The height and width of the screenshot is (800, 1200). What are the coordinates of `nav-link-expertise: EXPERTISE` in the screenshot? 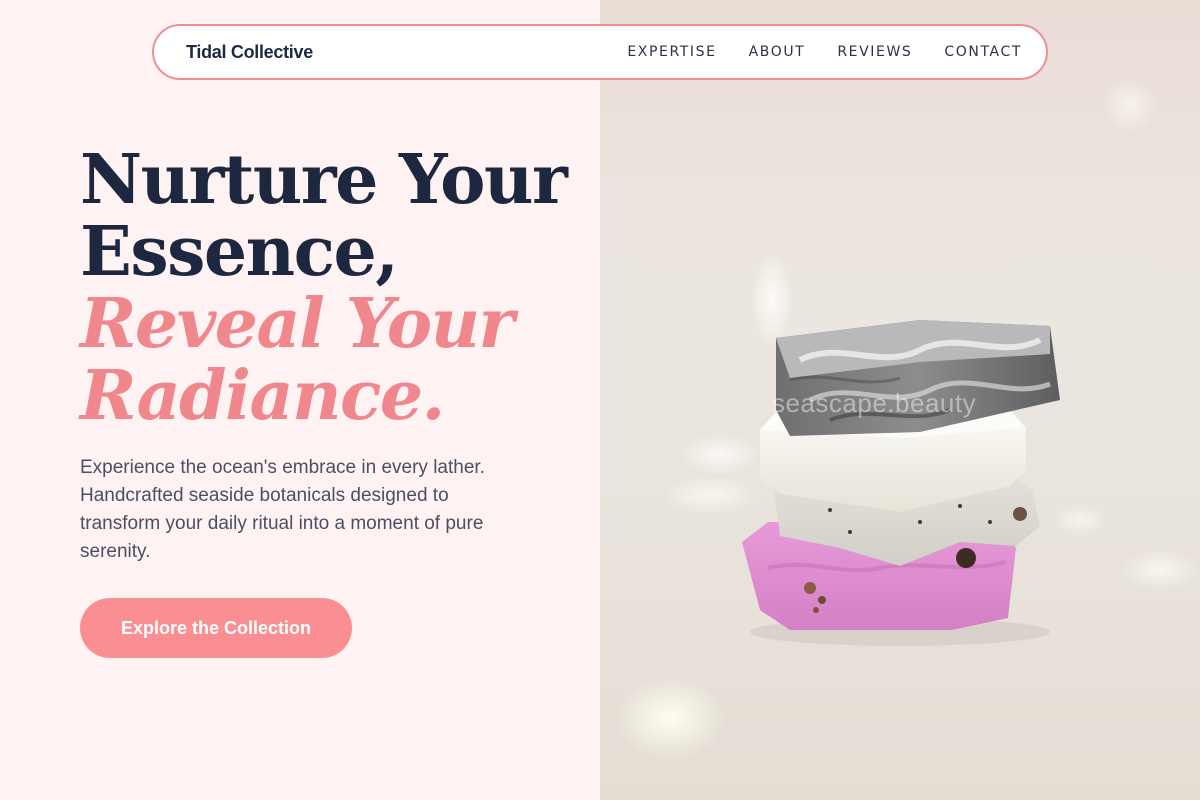 It's located at (671, 52).